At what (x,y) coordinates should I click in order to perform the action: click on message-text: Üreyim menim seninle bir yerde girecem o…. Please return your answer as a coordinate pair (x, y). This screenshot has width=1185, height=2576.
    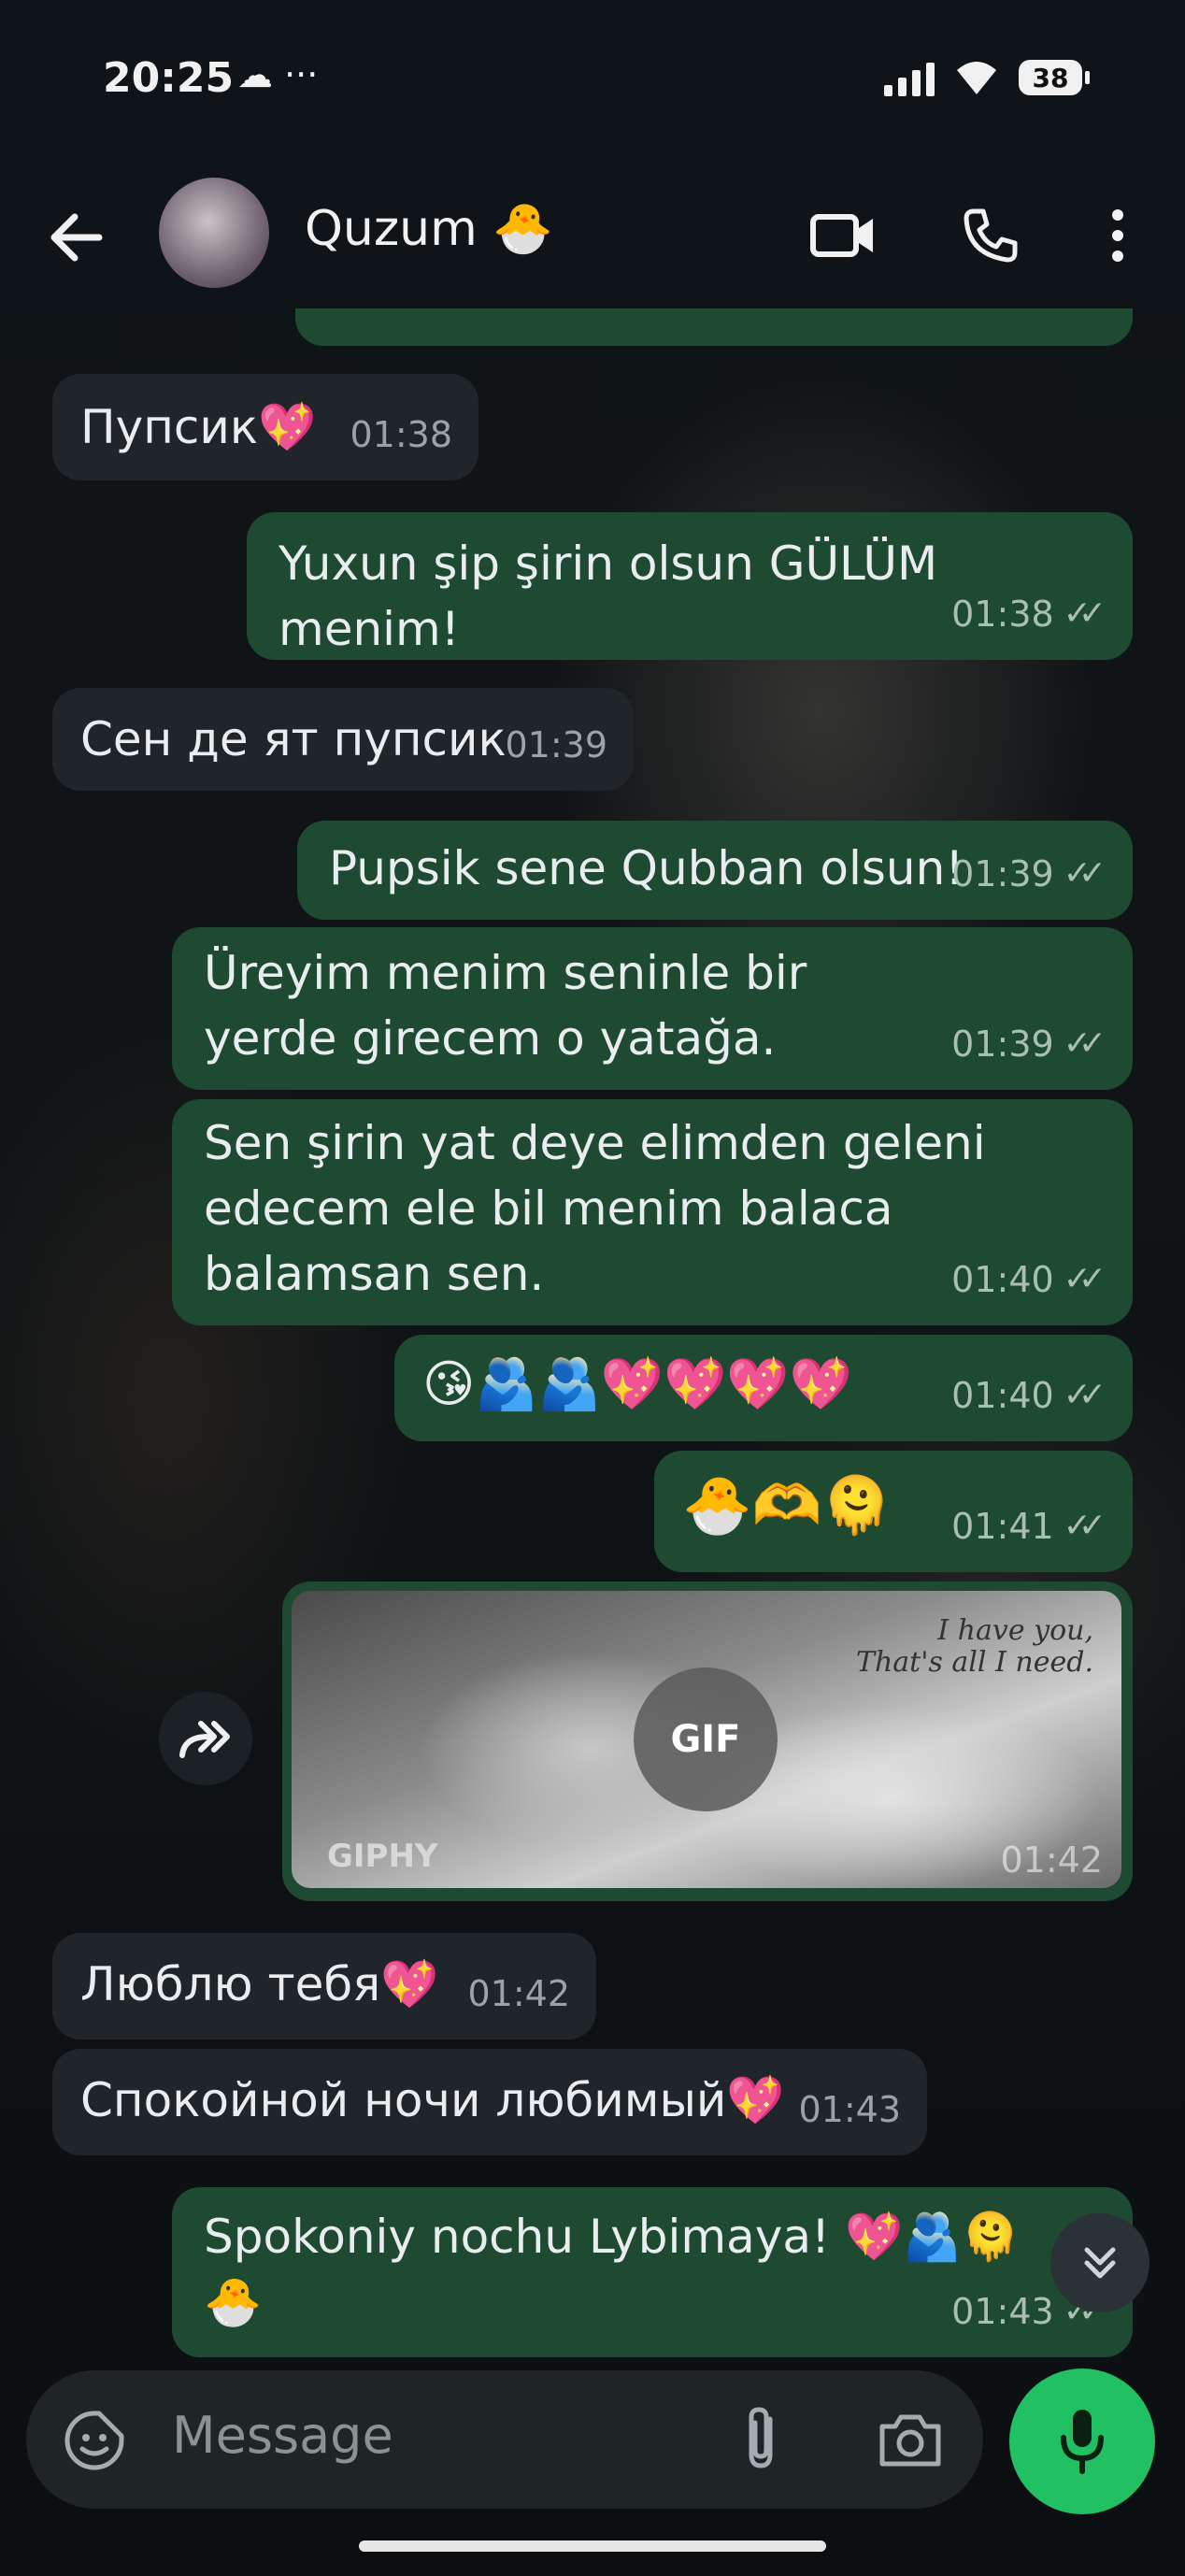
    Looking at the image, I should click on (506, 1006).